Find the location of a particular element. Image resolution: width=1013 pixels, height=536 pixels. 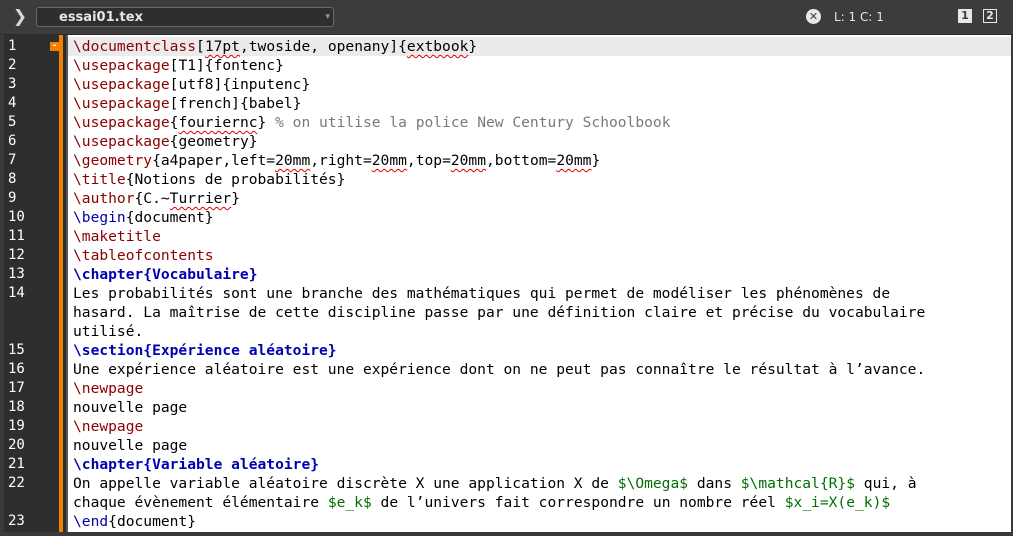

code-line: 8 \title{Notions de probabilités} is located at coordinates (507, 179).